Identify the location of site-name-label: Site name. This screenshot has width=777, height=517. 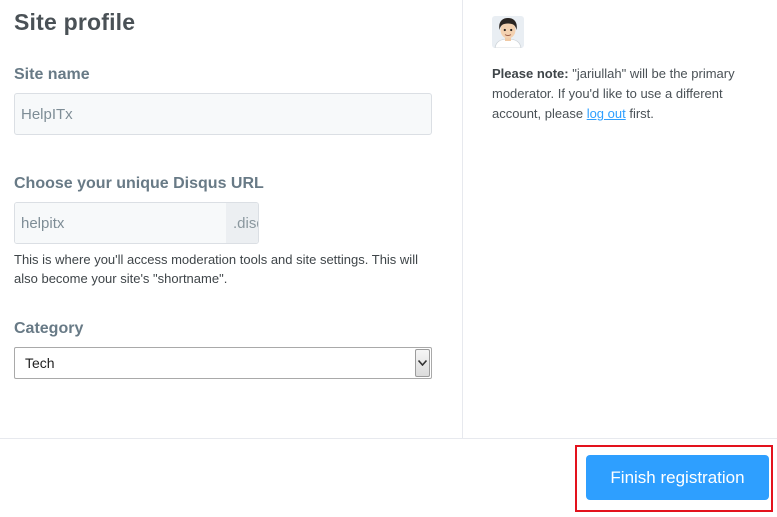
(52, 74).